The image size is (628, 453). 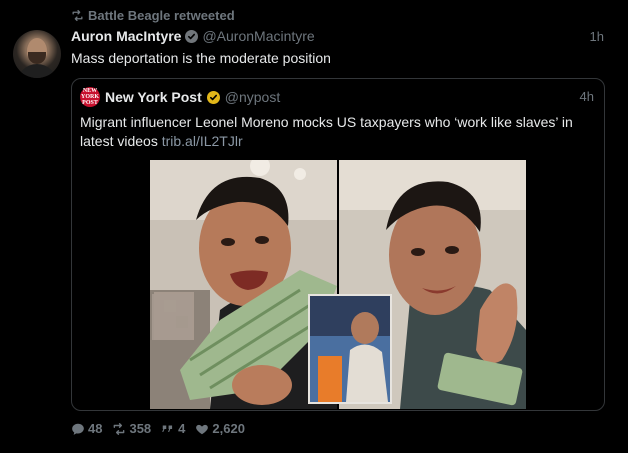 I want to click on author-name: Auron MacIntyre, so click(x=126, y=36).